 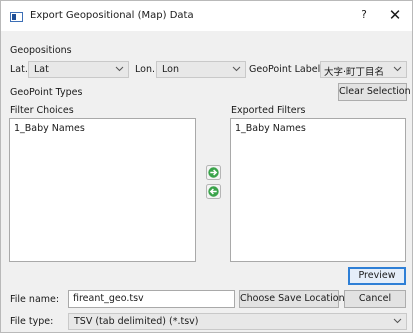 What do you see at coordinates (375, 299) in the screenshot?
I see `cancel-button: Cancel` at bounding box center [375, 299].